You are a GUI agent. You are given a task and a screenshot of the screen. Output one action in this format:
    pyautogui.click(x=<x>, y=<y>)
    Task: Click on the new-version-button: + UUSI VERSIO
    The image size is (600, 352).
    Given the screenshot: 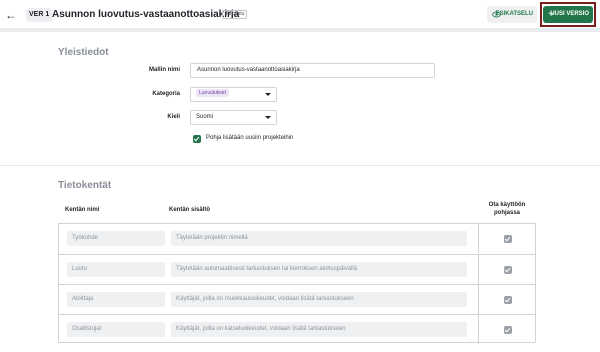 What is the action you would take?
    pyautogui.click(x=568, y=14)
    